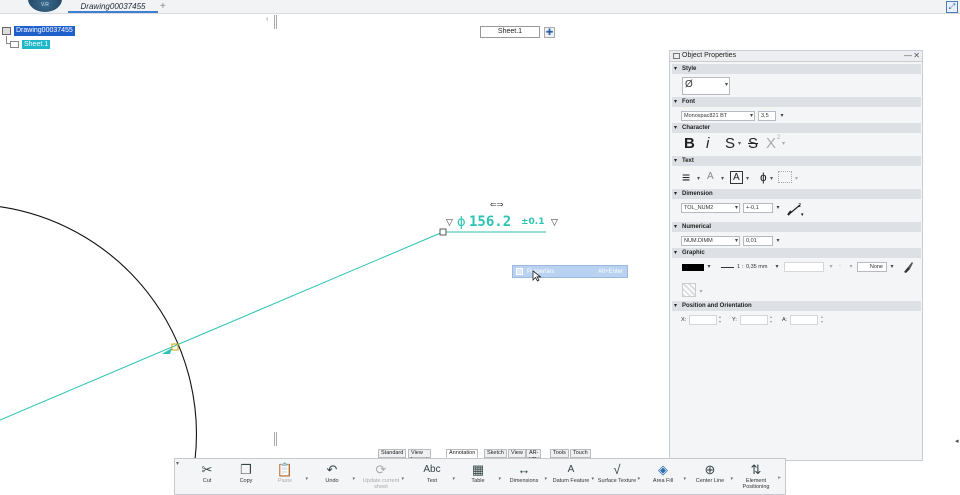 The height and width of the screenshot is (495, 960). I want to click on line-scale: 1, so click(738, 267).